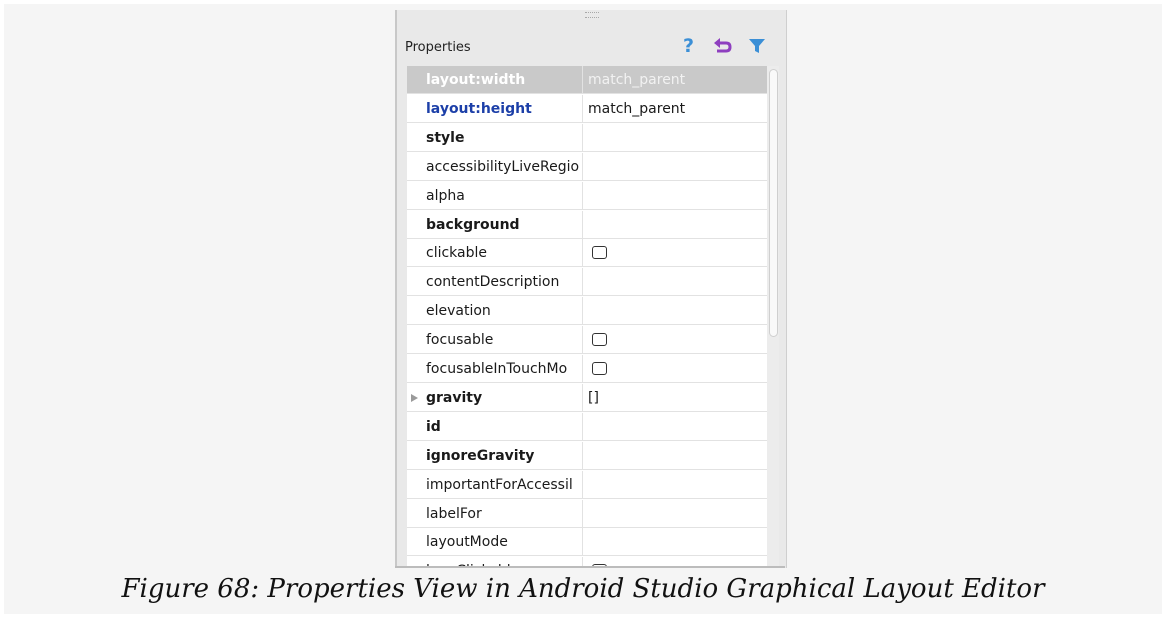 The image size is (1166, 618). I want to click on property-name: elevation, so click(495, 311).